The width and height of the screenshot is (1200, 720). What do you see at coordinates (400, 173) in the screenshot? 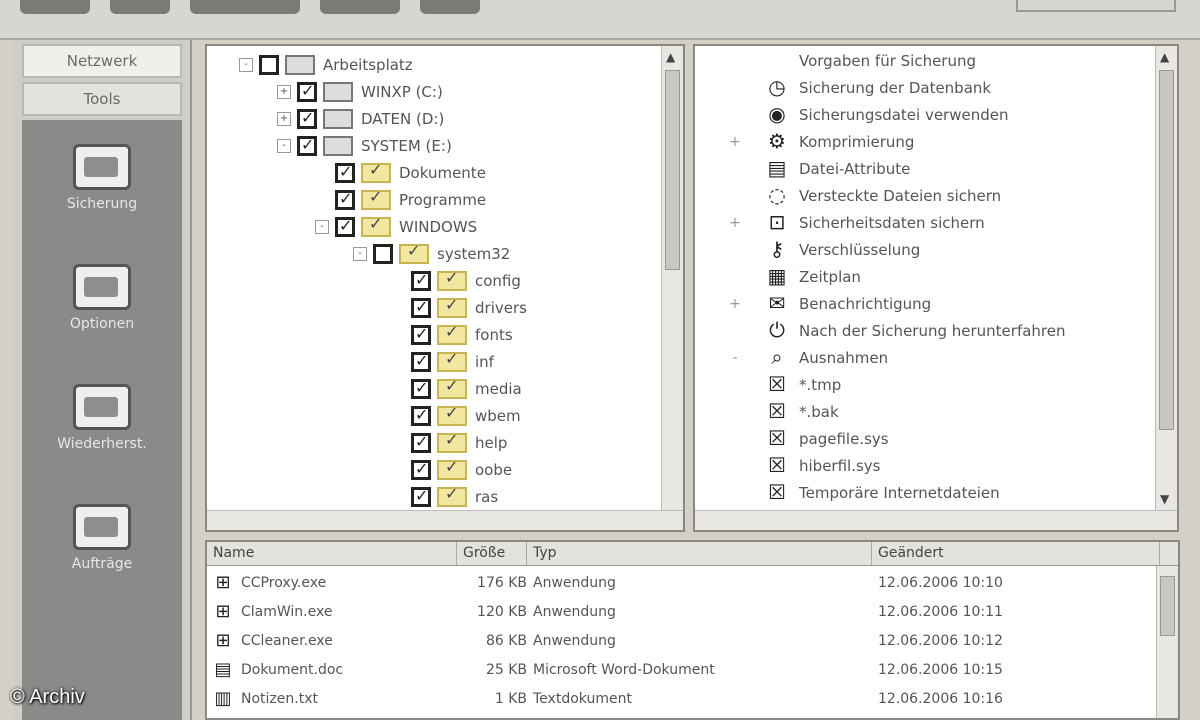
I see `tree-node: Dokumente` at bounding box center [400, 173].